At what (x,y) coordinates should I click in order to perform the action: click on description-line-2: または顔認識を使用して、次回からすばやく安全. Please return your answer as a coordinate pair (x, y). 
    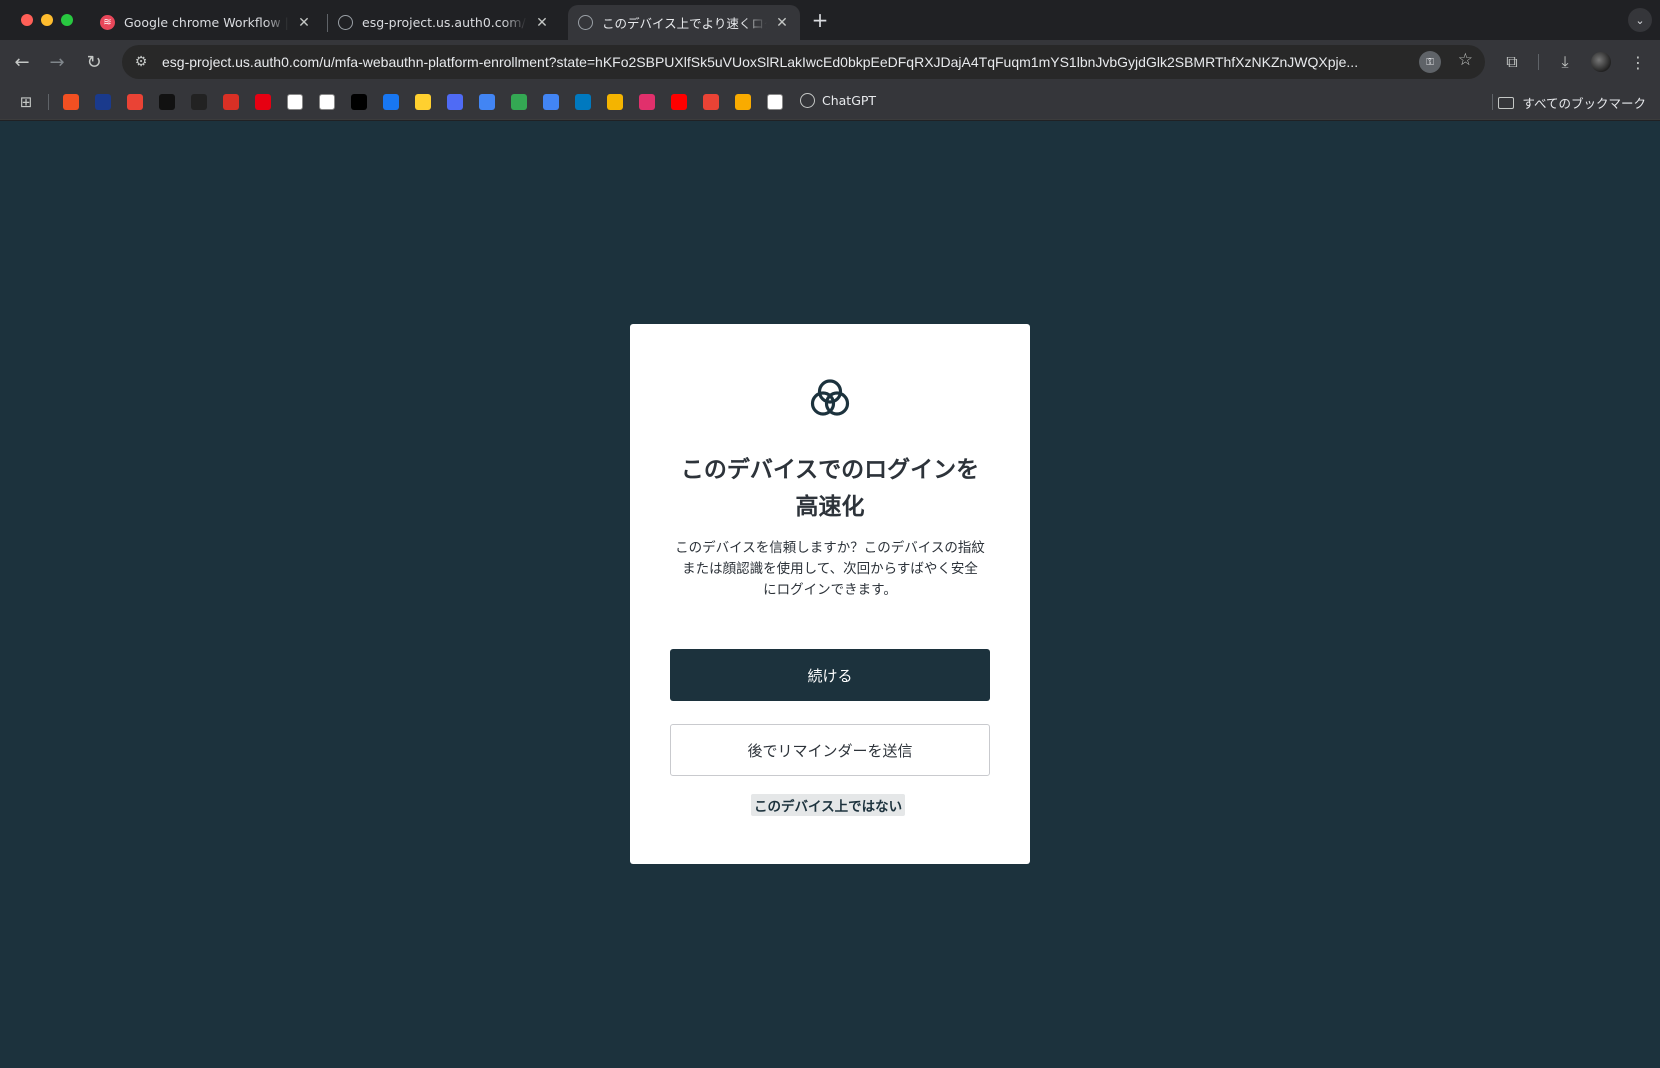
    Looking at the image, I should click on (830, 569).